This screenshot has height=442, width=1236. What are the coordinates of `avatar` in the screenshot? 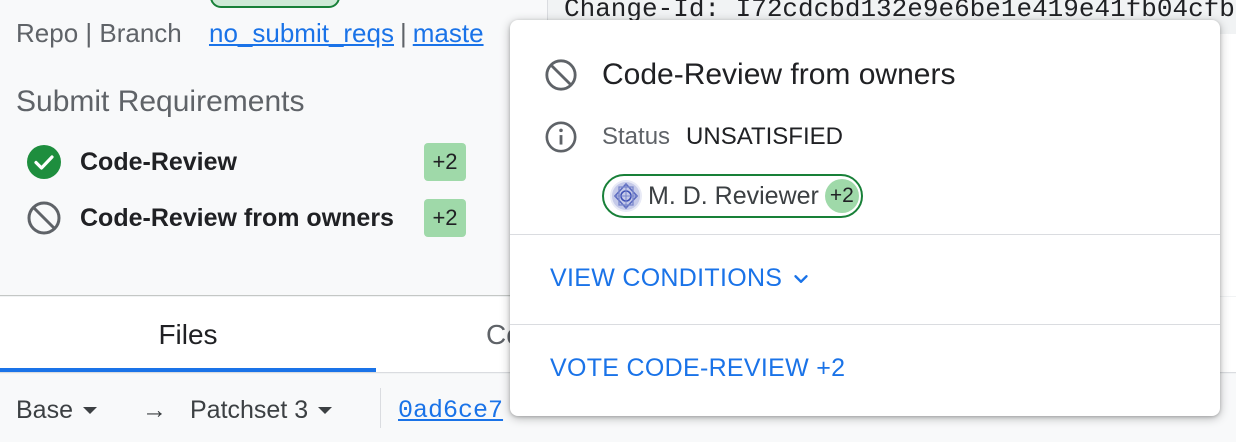 It's located at (626, 196).